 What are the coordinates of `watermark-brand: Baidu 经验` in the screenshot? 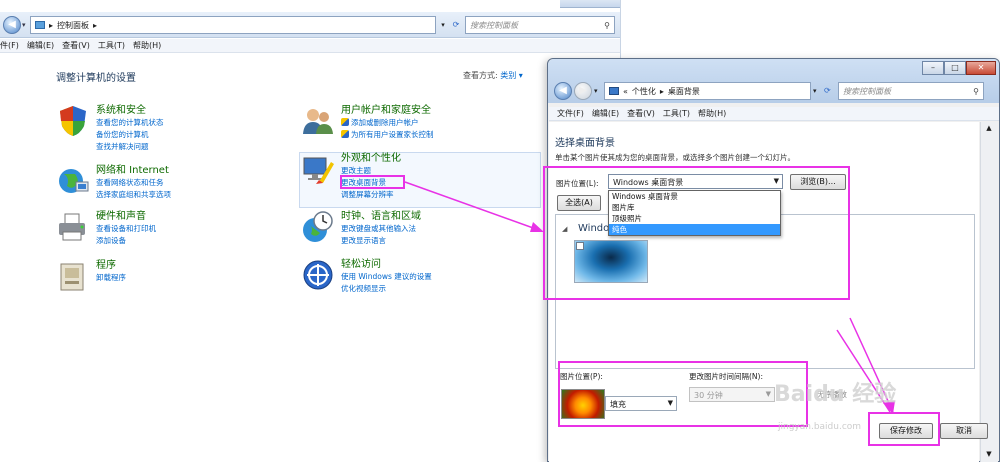 It's located at (835, 394).